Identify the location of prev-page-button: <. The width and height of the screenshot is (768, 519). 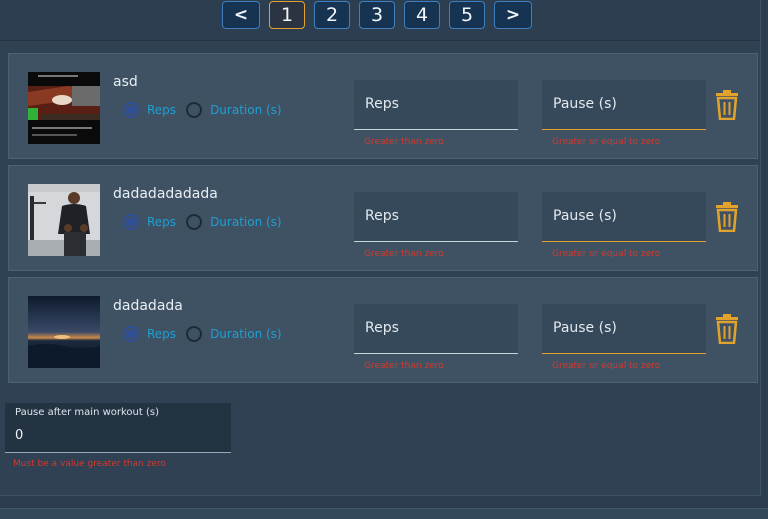
(241, 15).